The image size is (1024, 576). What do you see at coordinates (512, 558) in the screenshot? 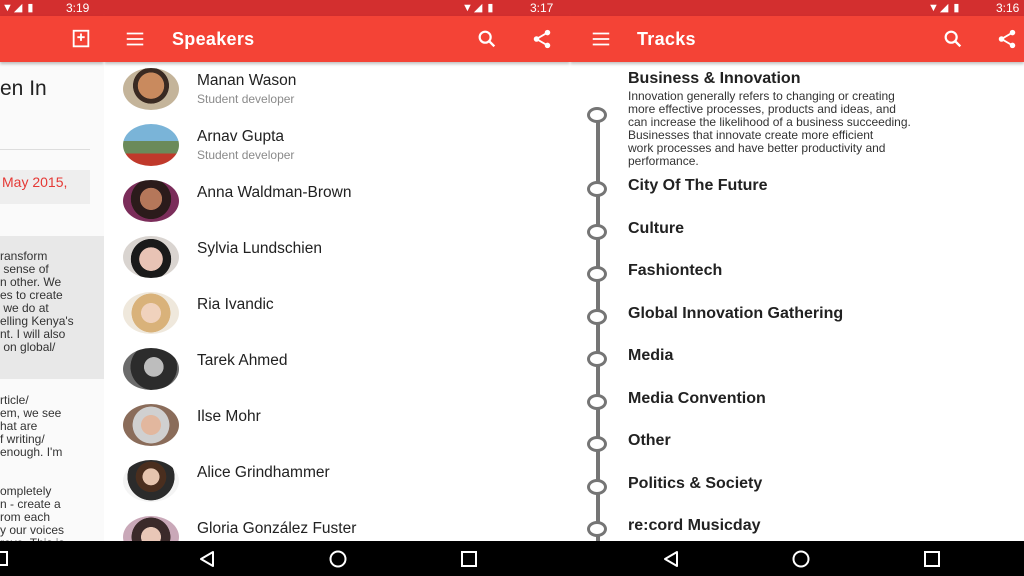
I see `navigation-bar` at bounding box center [512, 558].